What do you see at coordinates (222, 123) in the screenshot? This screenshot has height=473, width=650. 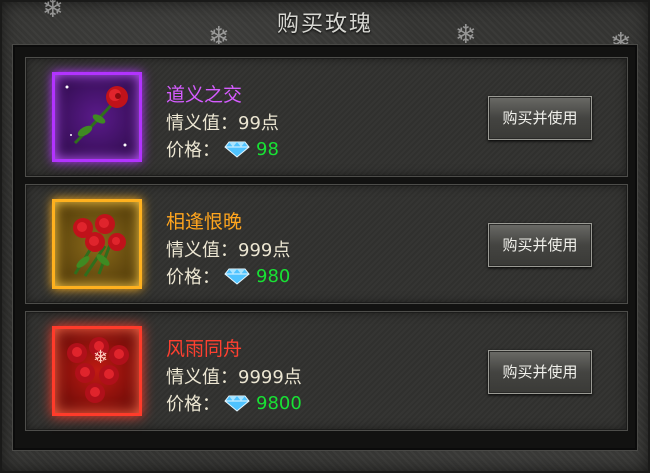 I see `affection-value: 情义值：99点` at bounding box center [222, 123].